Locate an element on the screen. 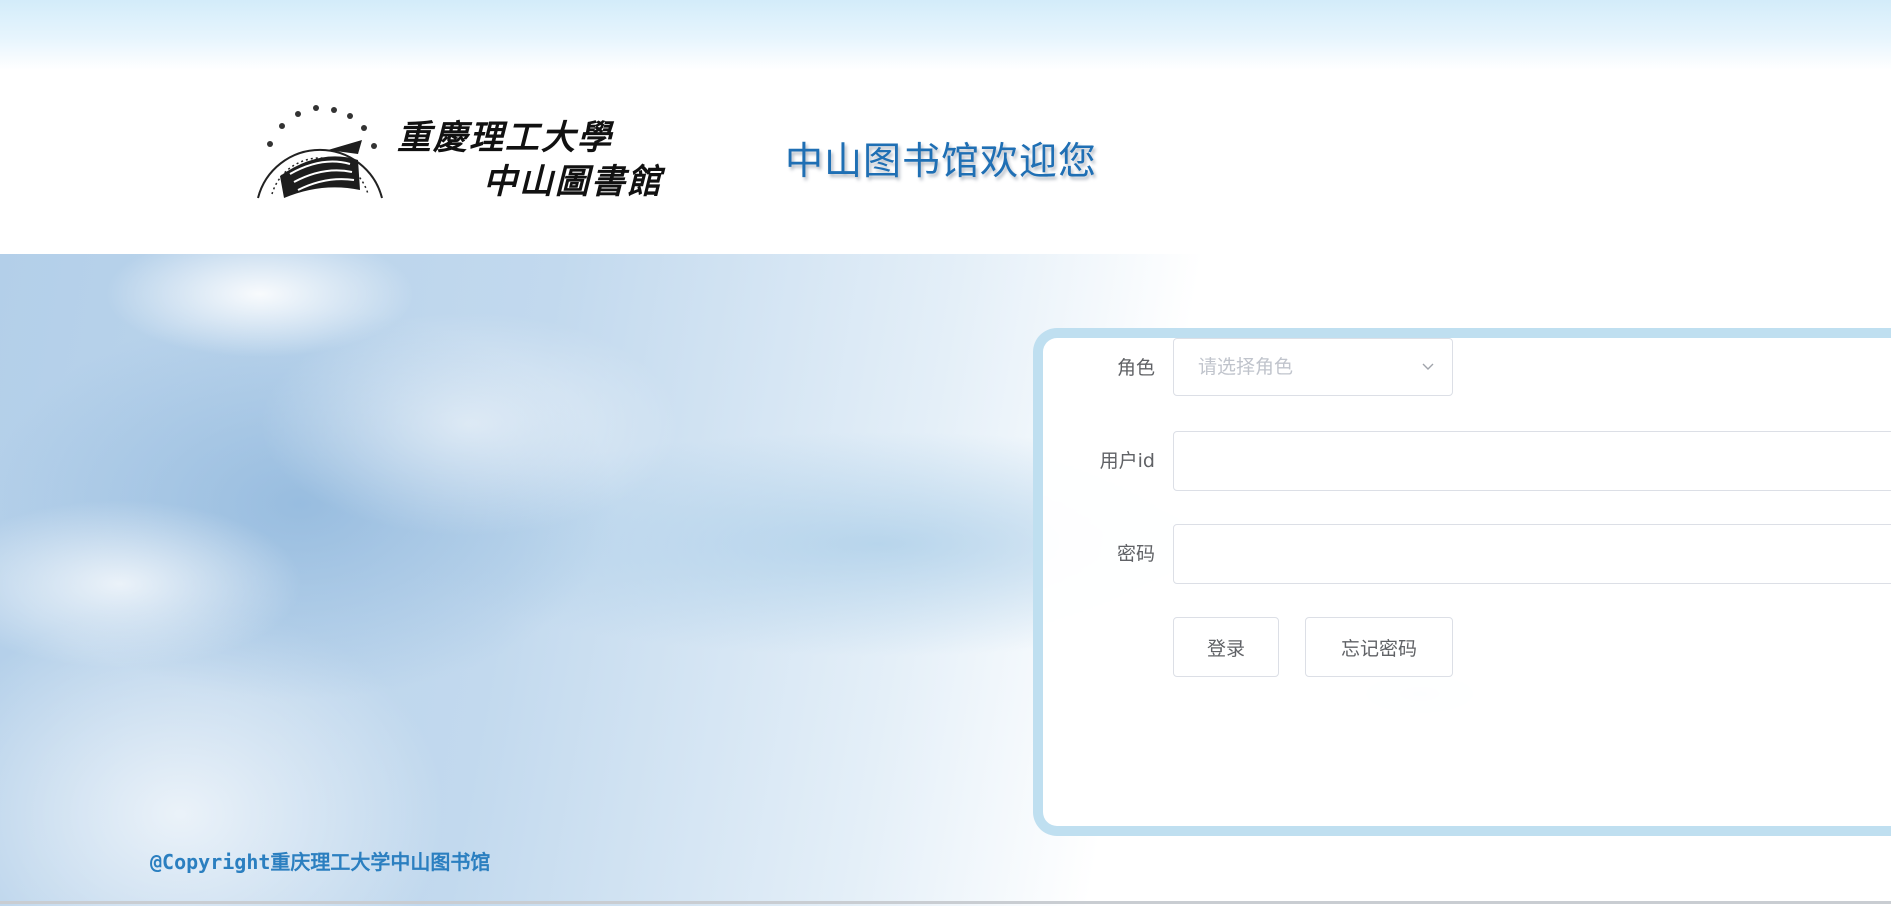  role-label: 角色 is located at coordinates (1135, 368).